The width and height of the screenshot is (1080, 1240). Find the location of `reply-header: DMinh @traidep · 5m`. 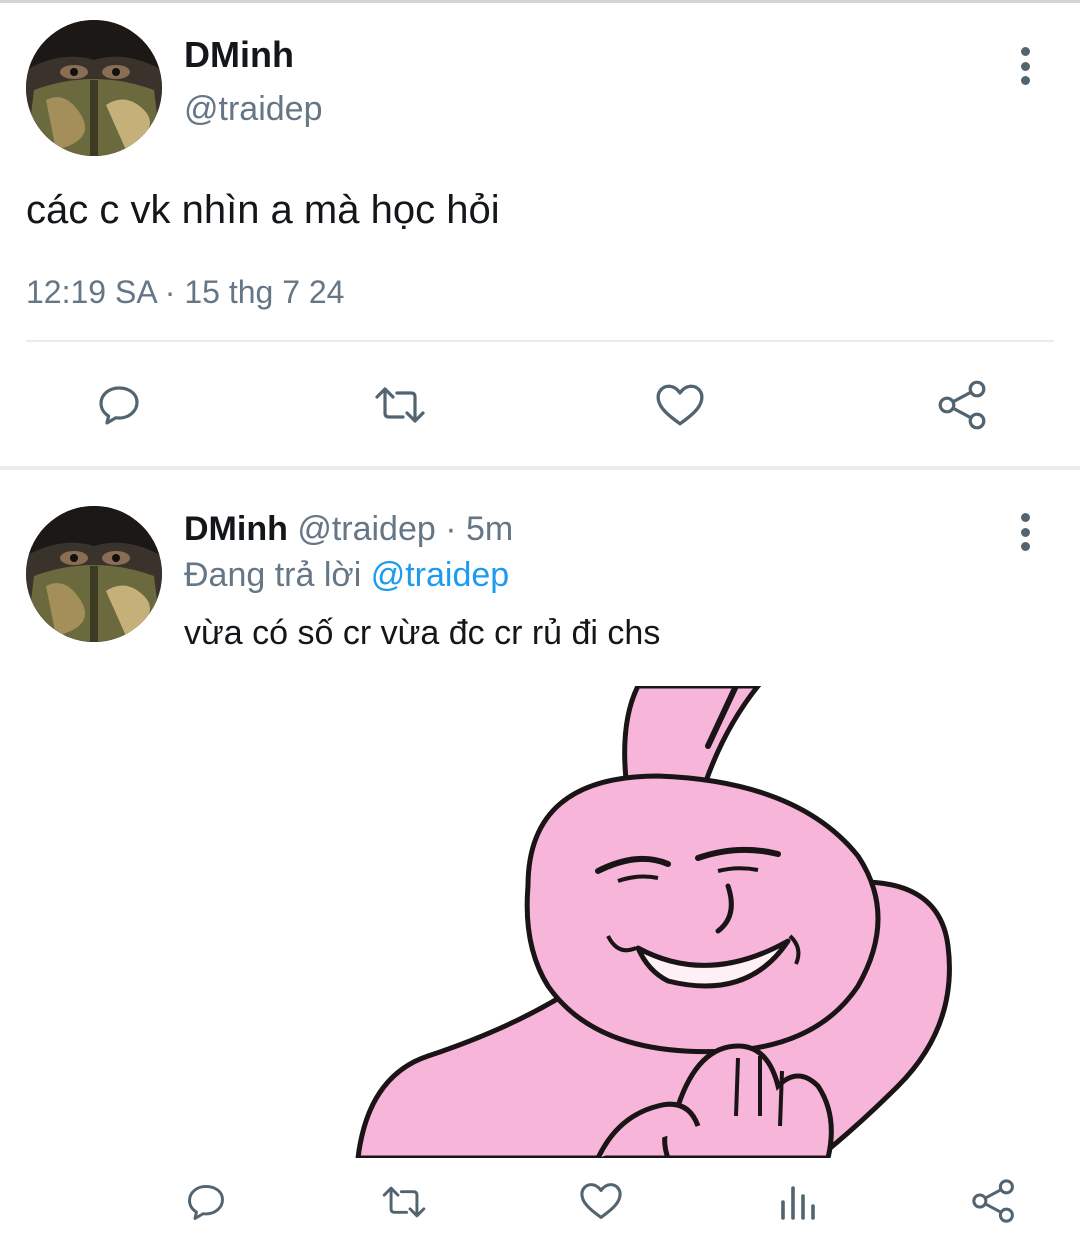

reply-header: DMinh @traidep · 5m is located at coordinates (348, 529).